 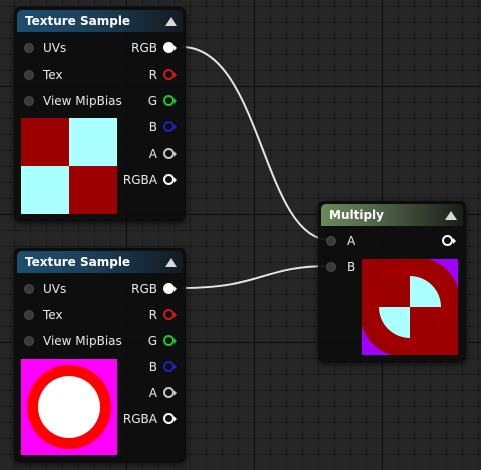 What do you see at coordinates (256, 143) in the screenshot?
I see `wire-rgb-to-a` at bounding box center [256, 143].